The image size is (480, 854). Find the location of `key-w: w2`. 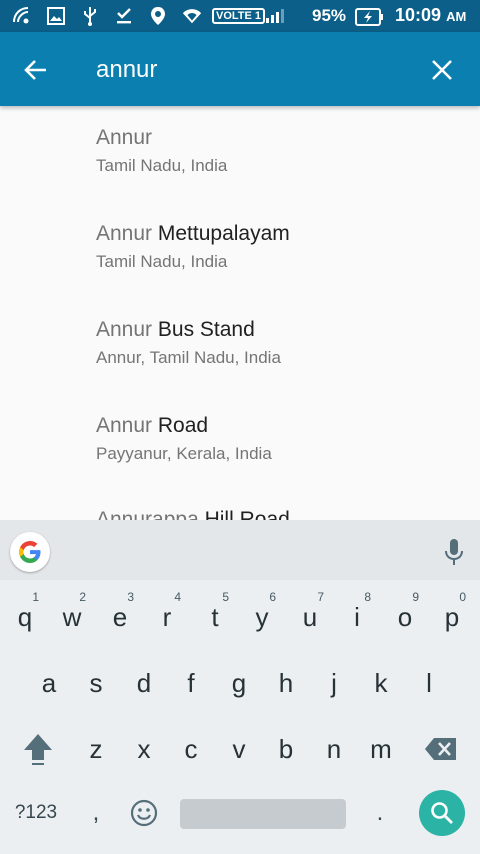

key-w: w2 is located at coordinates (72, 617).